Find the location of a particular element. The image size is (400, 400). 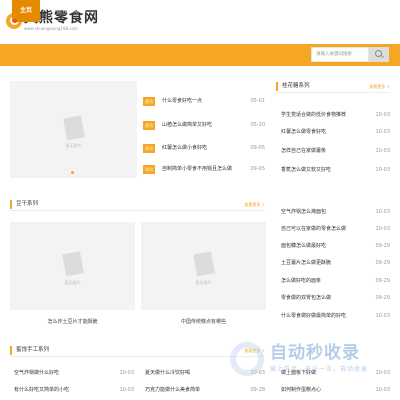

list-item: 怎么做好吃的面条 09-29 is located at coordinates (335, 281).